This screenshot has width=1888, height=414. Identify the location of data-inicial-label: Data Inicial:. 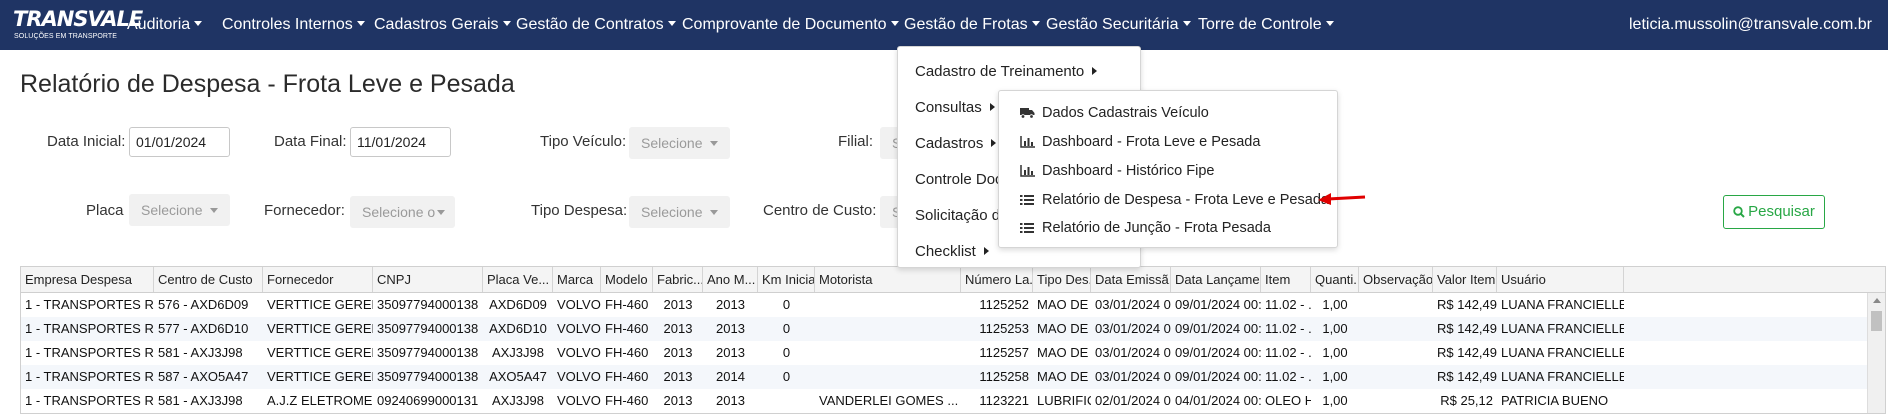
(86, 141).